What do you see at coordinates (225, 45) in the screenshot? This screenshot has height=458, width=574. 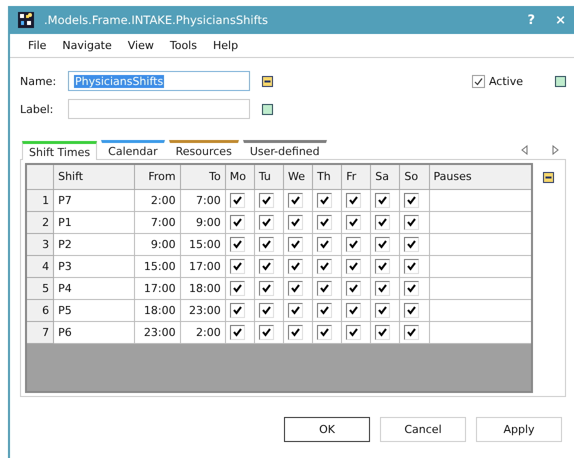 I see `menu-item: Help` at bounding box center [225, 45].